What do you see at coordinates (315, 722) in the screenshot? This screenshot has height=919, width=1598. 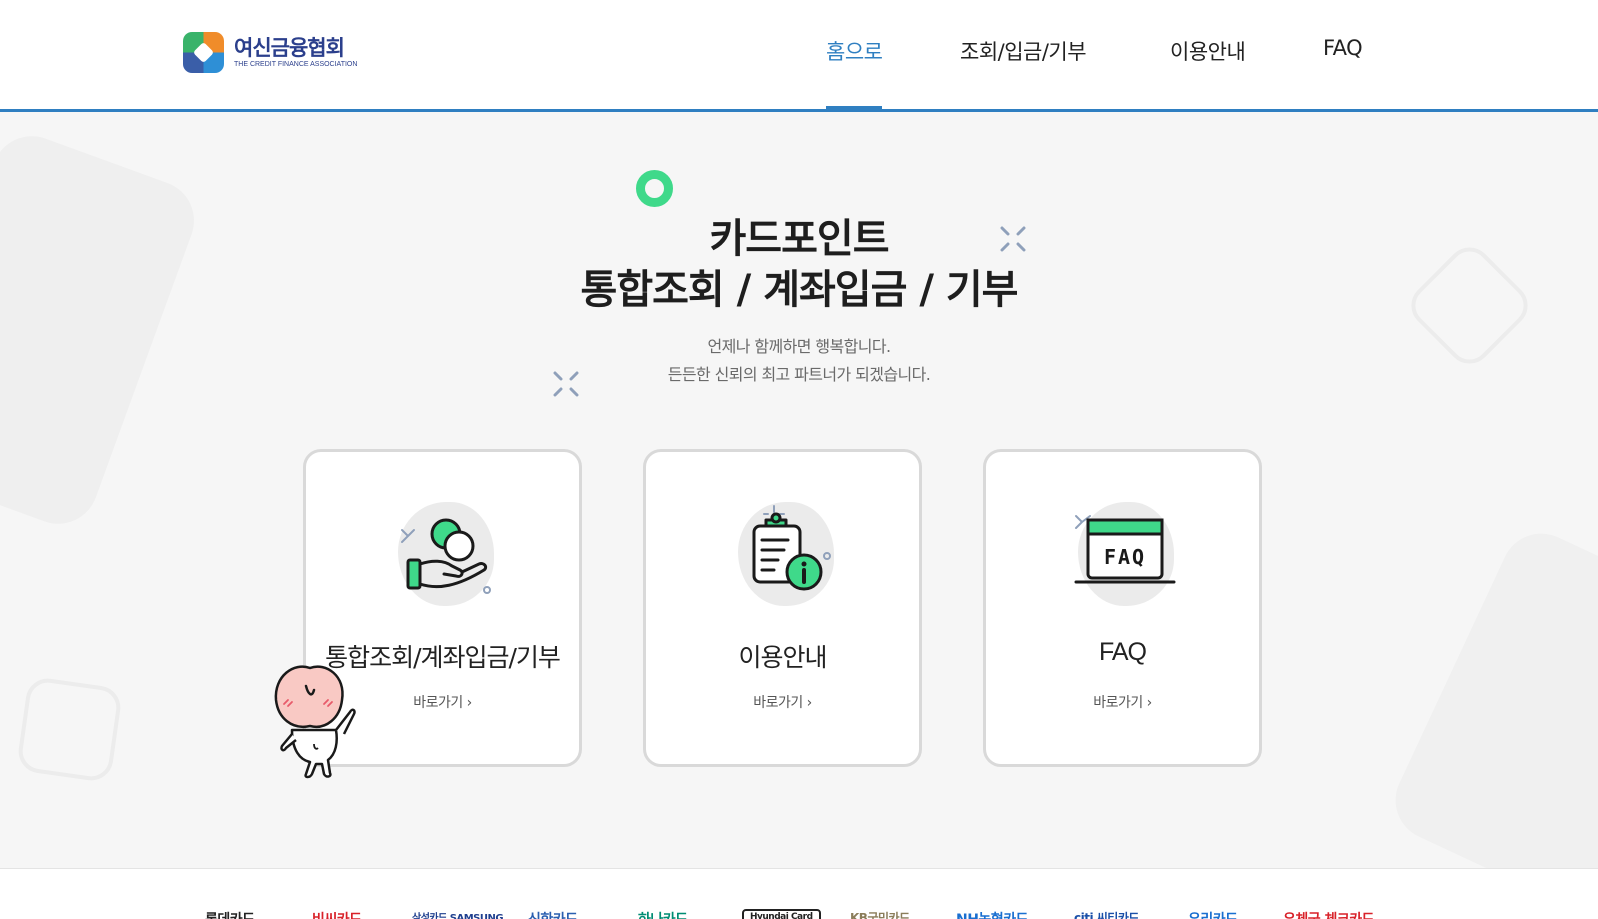 I see `peach-mascot-character` at bounding box center [315, 722].